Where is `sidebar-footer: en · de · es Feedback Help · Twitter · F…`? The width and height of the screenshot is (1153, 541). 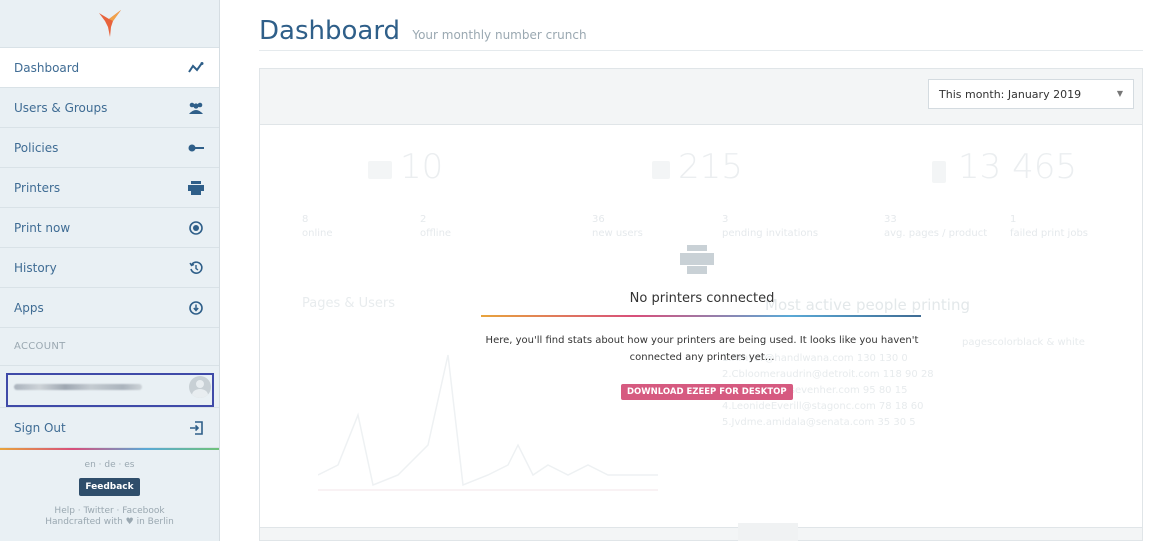 sidebar-footer: en · de · es Feedback Help · Twitter · F… is located at coordinates (109, 489).